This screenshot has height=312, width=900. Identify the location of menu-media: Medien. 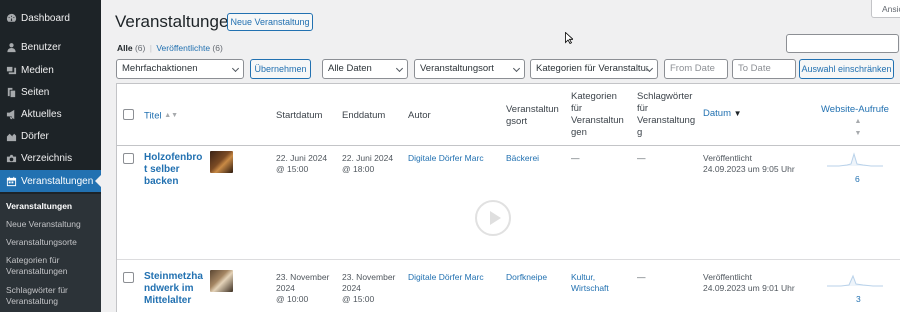
(50, 70).